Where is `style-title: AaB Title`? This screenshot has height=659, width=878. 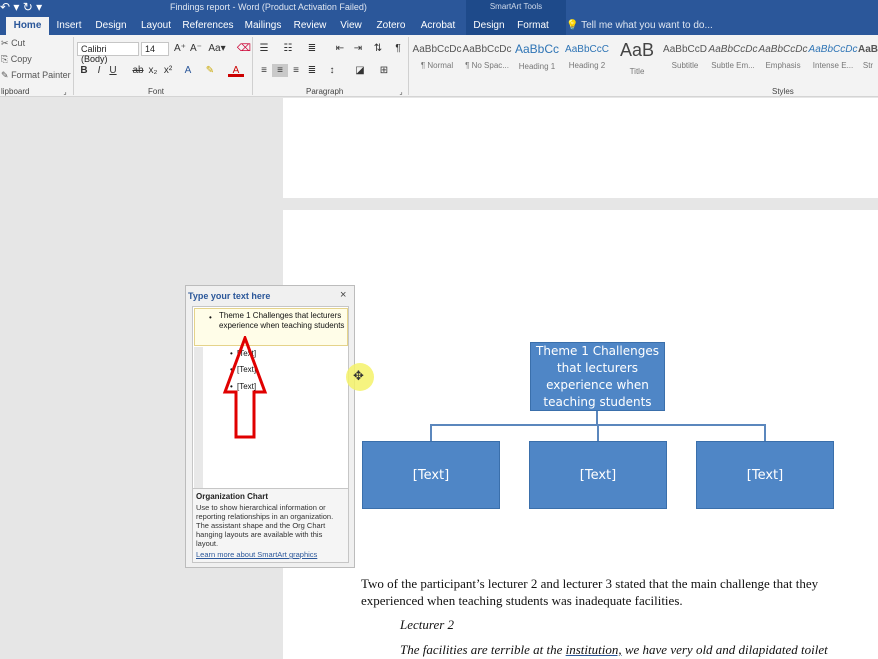
style-title: AaB Title is located at coordinates (637, 59).